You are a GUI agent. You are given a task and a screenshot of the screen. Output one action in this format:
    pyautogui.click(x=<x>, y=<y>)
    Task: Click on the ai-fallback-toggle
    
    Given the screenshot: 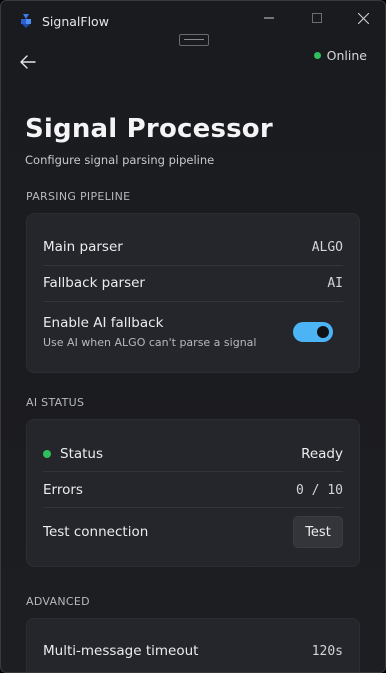 What is the action you would take?
    pyautogui.click(x=313, y=332)
    